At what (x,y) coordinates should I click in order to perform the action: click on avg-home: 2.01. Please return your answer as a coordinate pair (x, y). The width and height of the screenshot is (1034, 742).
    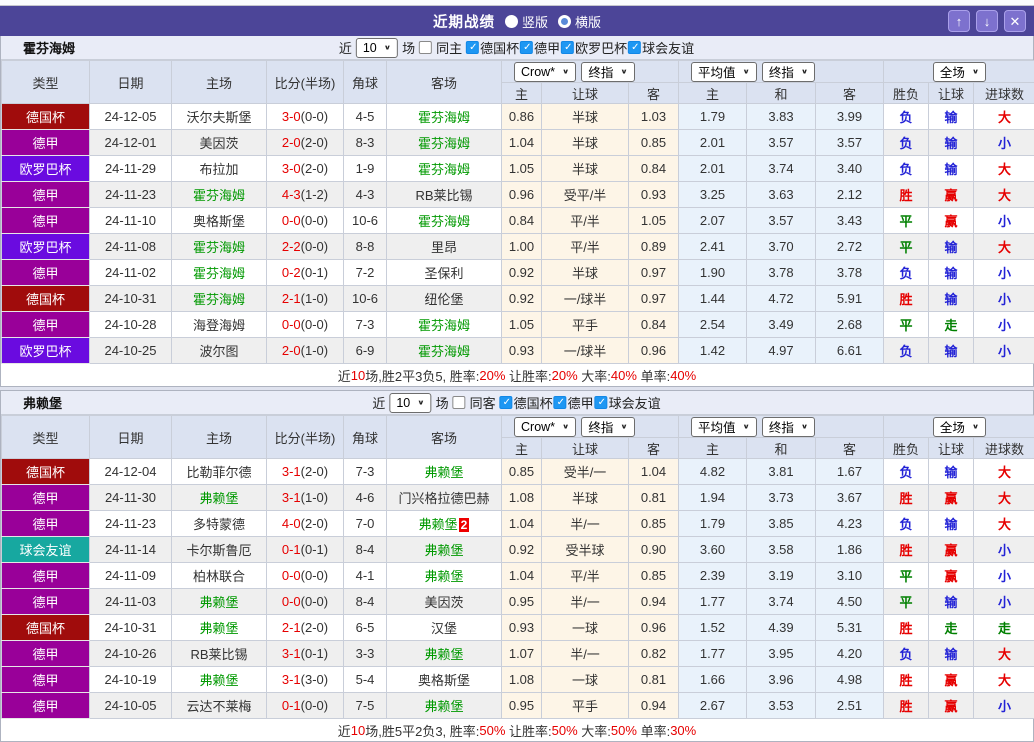
    Looking at the image, I should click on (713, 169).